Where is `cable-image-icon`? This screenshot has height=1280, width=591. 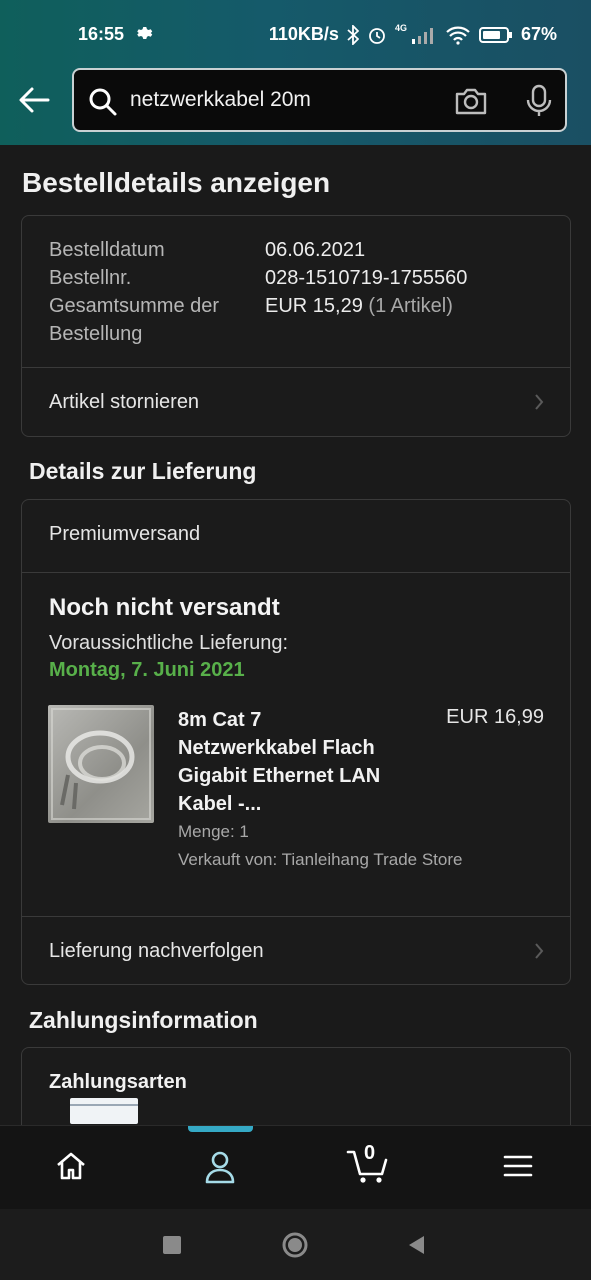 cable-image-icon is located at coordinates (101, 764).